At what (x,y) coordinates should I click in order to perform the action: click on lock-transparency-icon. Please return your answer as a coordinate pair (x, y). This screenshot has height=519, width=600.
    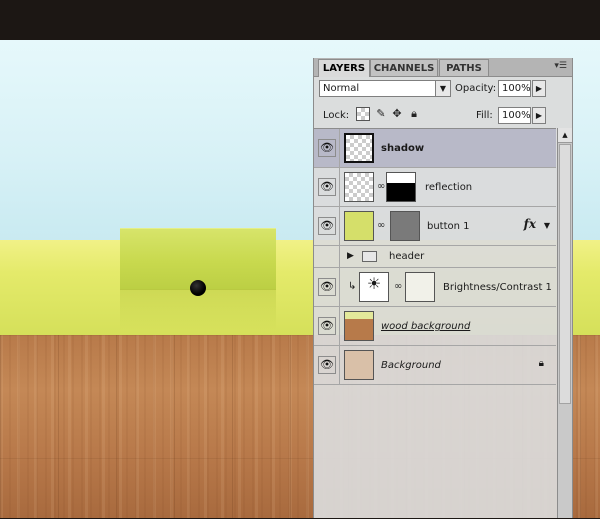
    Looking at the image, I should click on (363, 114).